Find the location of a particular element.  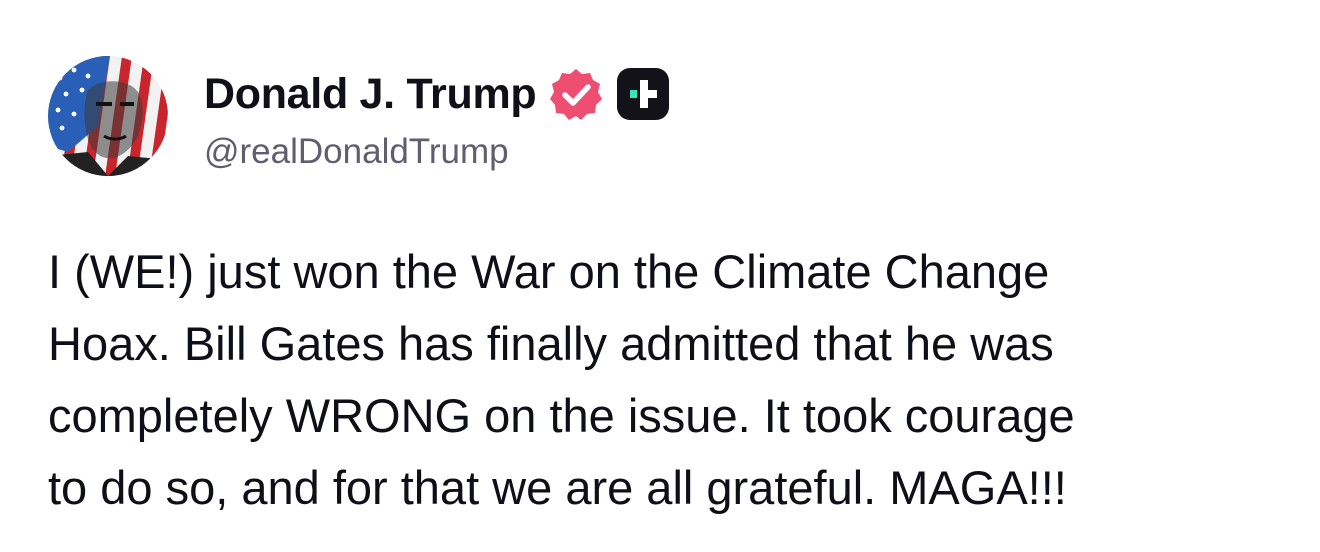

author-row: Donald J. Trump is located at coordinates (437, 94).